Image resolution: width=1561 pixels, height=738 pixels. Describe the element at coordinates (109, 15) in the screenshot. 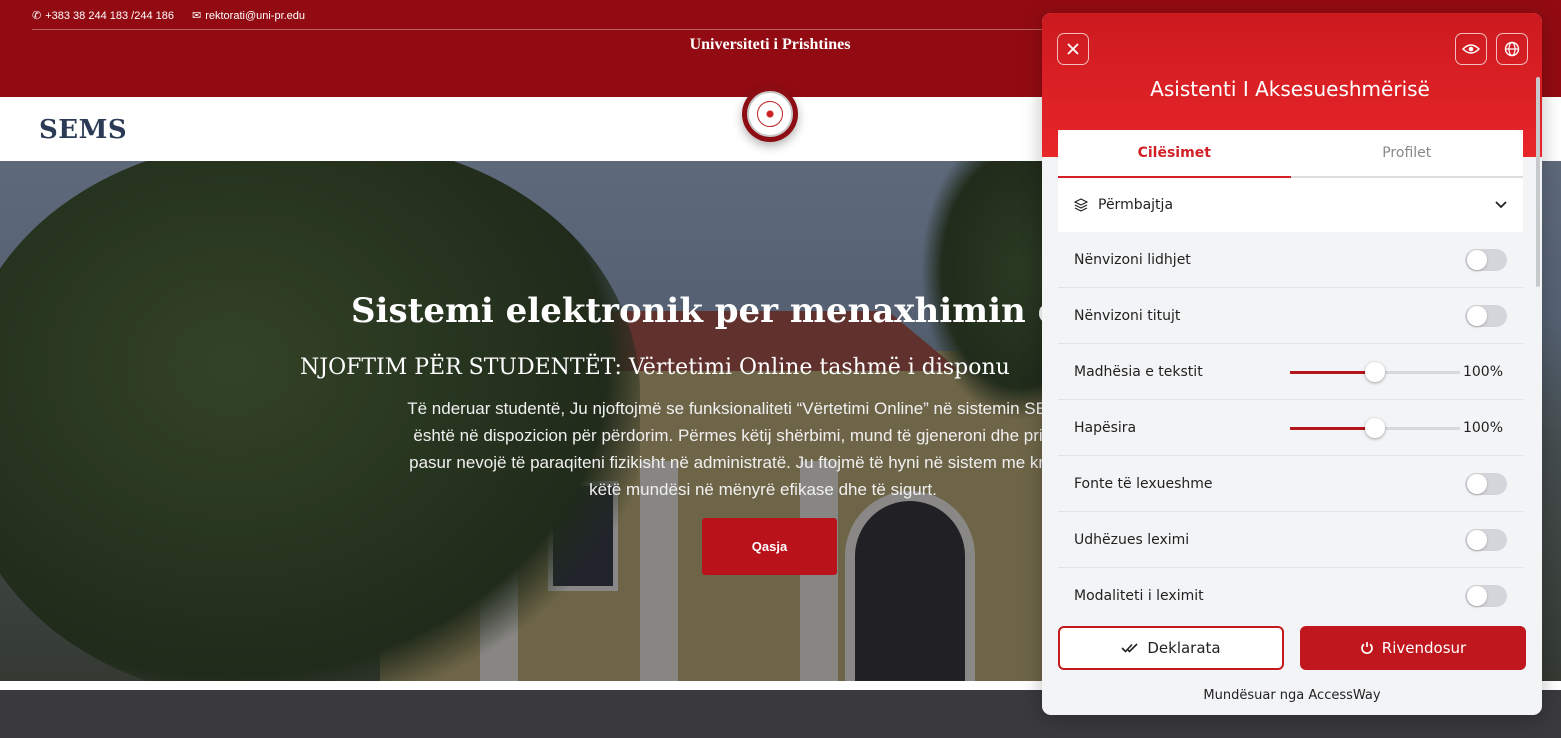

I see `phone-text: +383 38 244 183 /244 186` at that location.